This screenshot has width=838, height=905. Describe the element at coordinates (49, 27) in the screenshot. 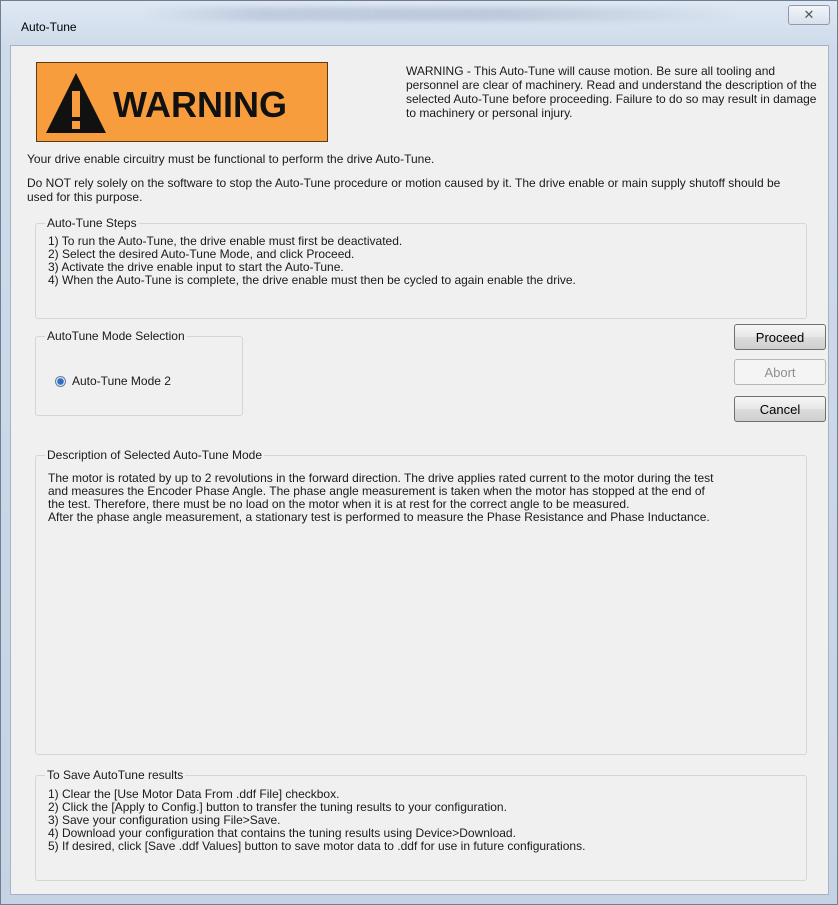

I see `window-title: Auto-Tune` at that location.